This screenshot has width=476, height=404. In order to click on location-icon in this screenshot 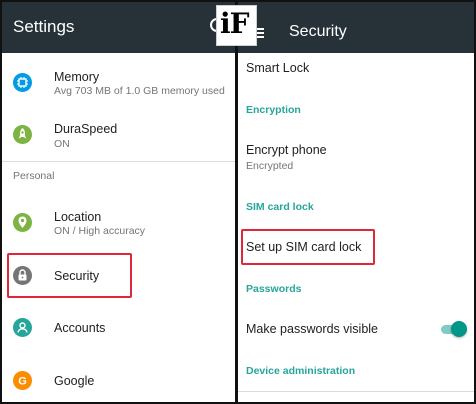, I will do `click(22, 222)`.